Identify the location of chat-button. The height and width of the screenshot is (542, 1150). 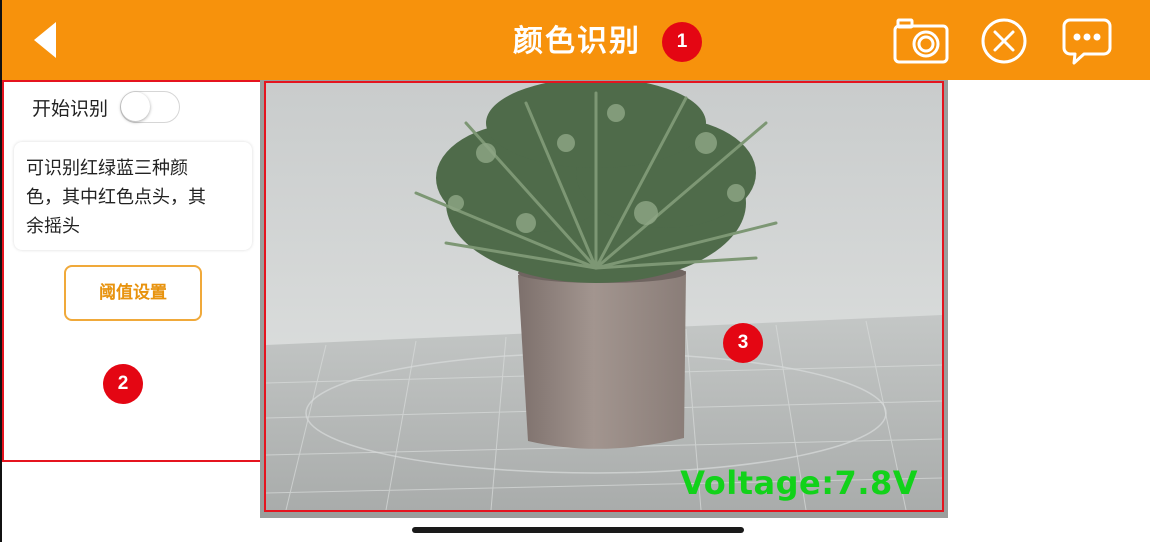
(1087, 44).